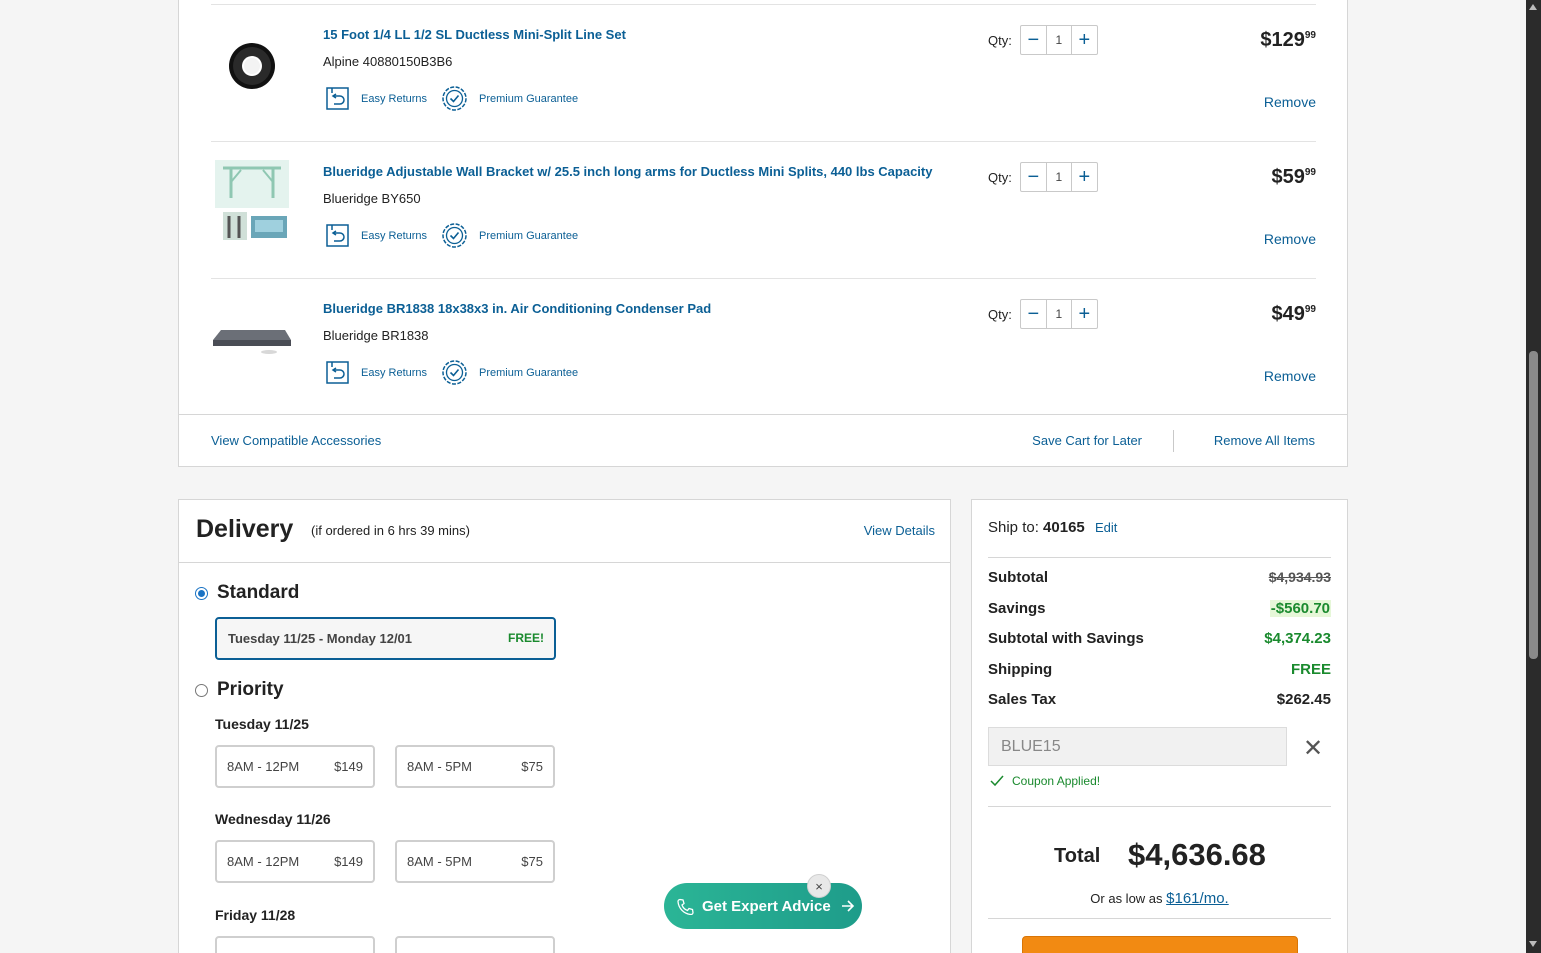 The height and width of the screenshot is (953, 1541). Describe the element at coordinates (1022, 699) in the screenshot. I see `tax-label: Sales Tax` at that location.